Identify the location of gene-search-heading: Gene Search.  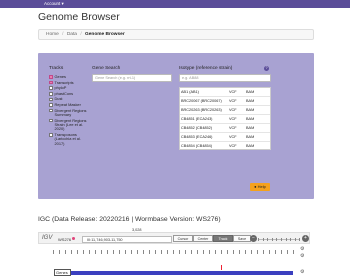
(106, 68).